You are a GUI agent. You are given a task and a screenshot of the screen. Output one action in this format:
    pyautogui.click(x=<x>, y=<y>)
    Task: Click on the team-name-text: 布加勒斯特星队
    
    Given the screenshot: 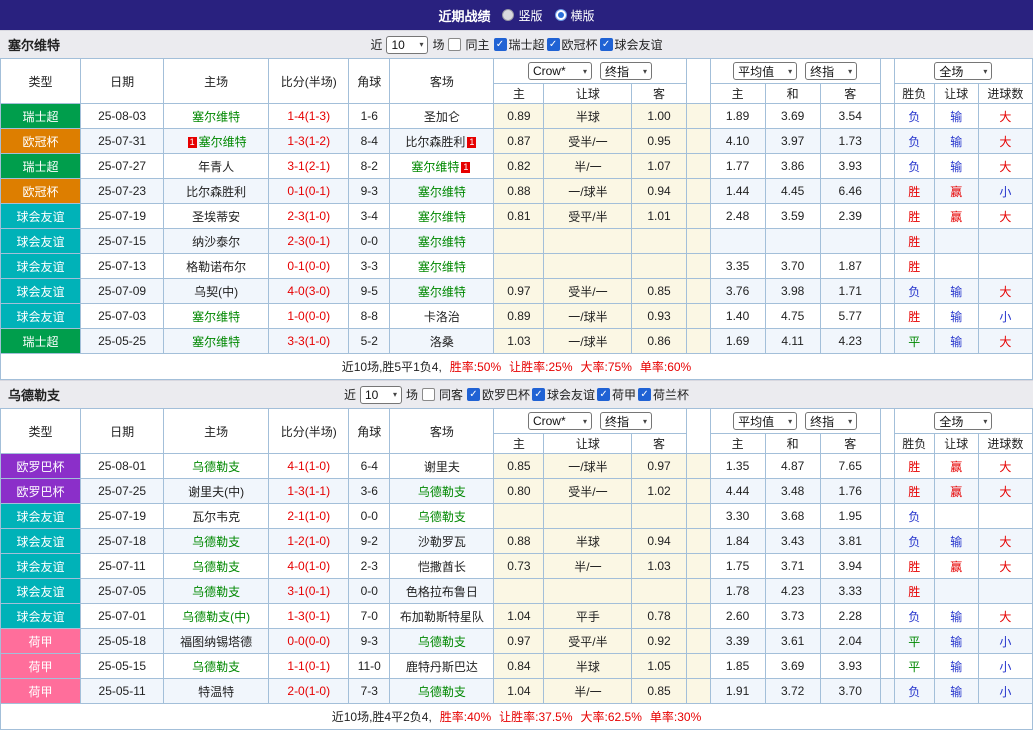 What is the action you would take?
    pyautogui.click(x=441, y=616)
    